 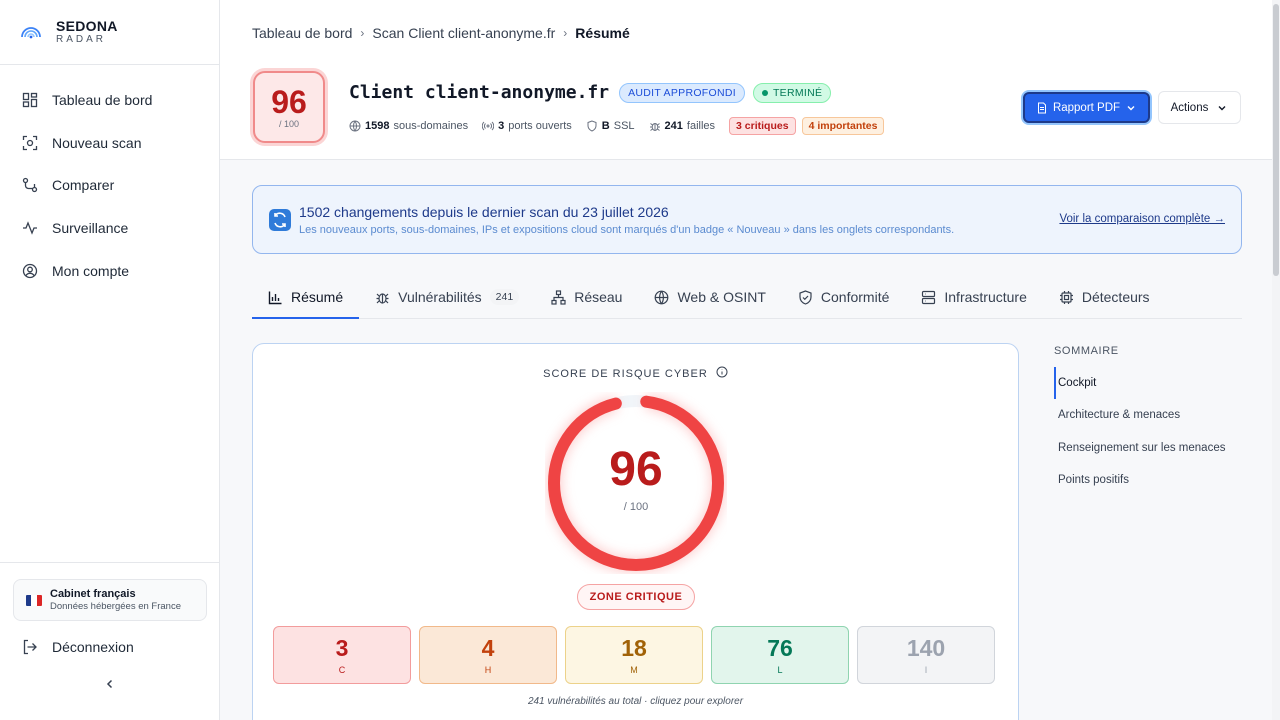 What do you see at coordinates (1149, 383) in the screenshot?
I see `toc-item-cockpit: Cockpit` at bounding box center [1149, 383].